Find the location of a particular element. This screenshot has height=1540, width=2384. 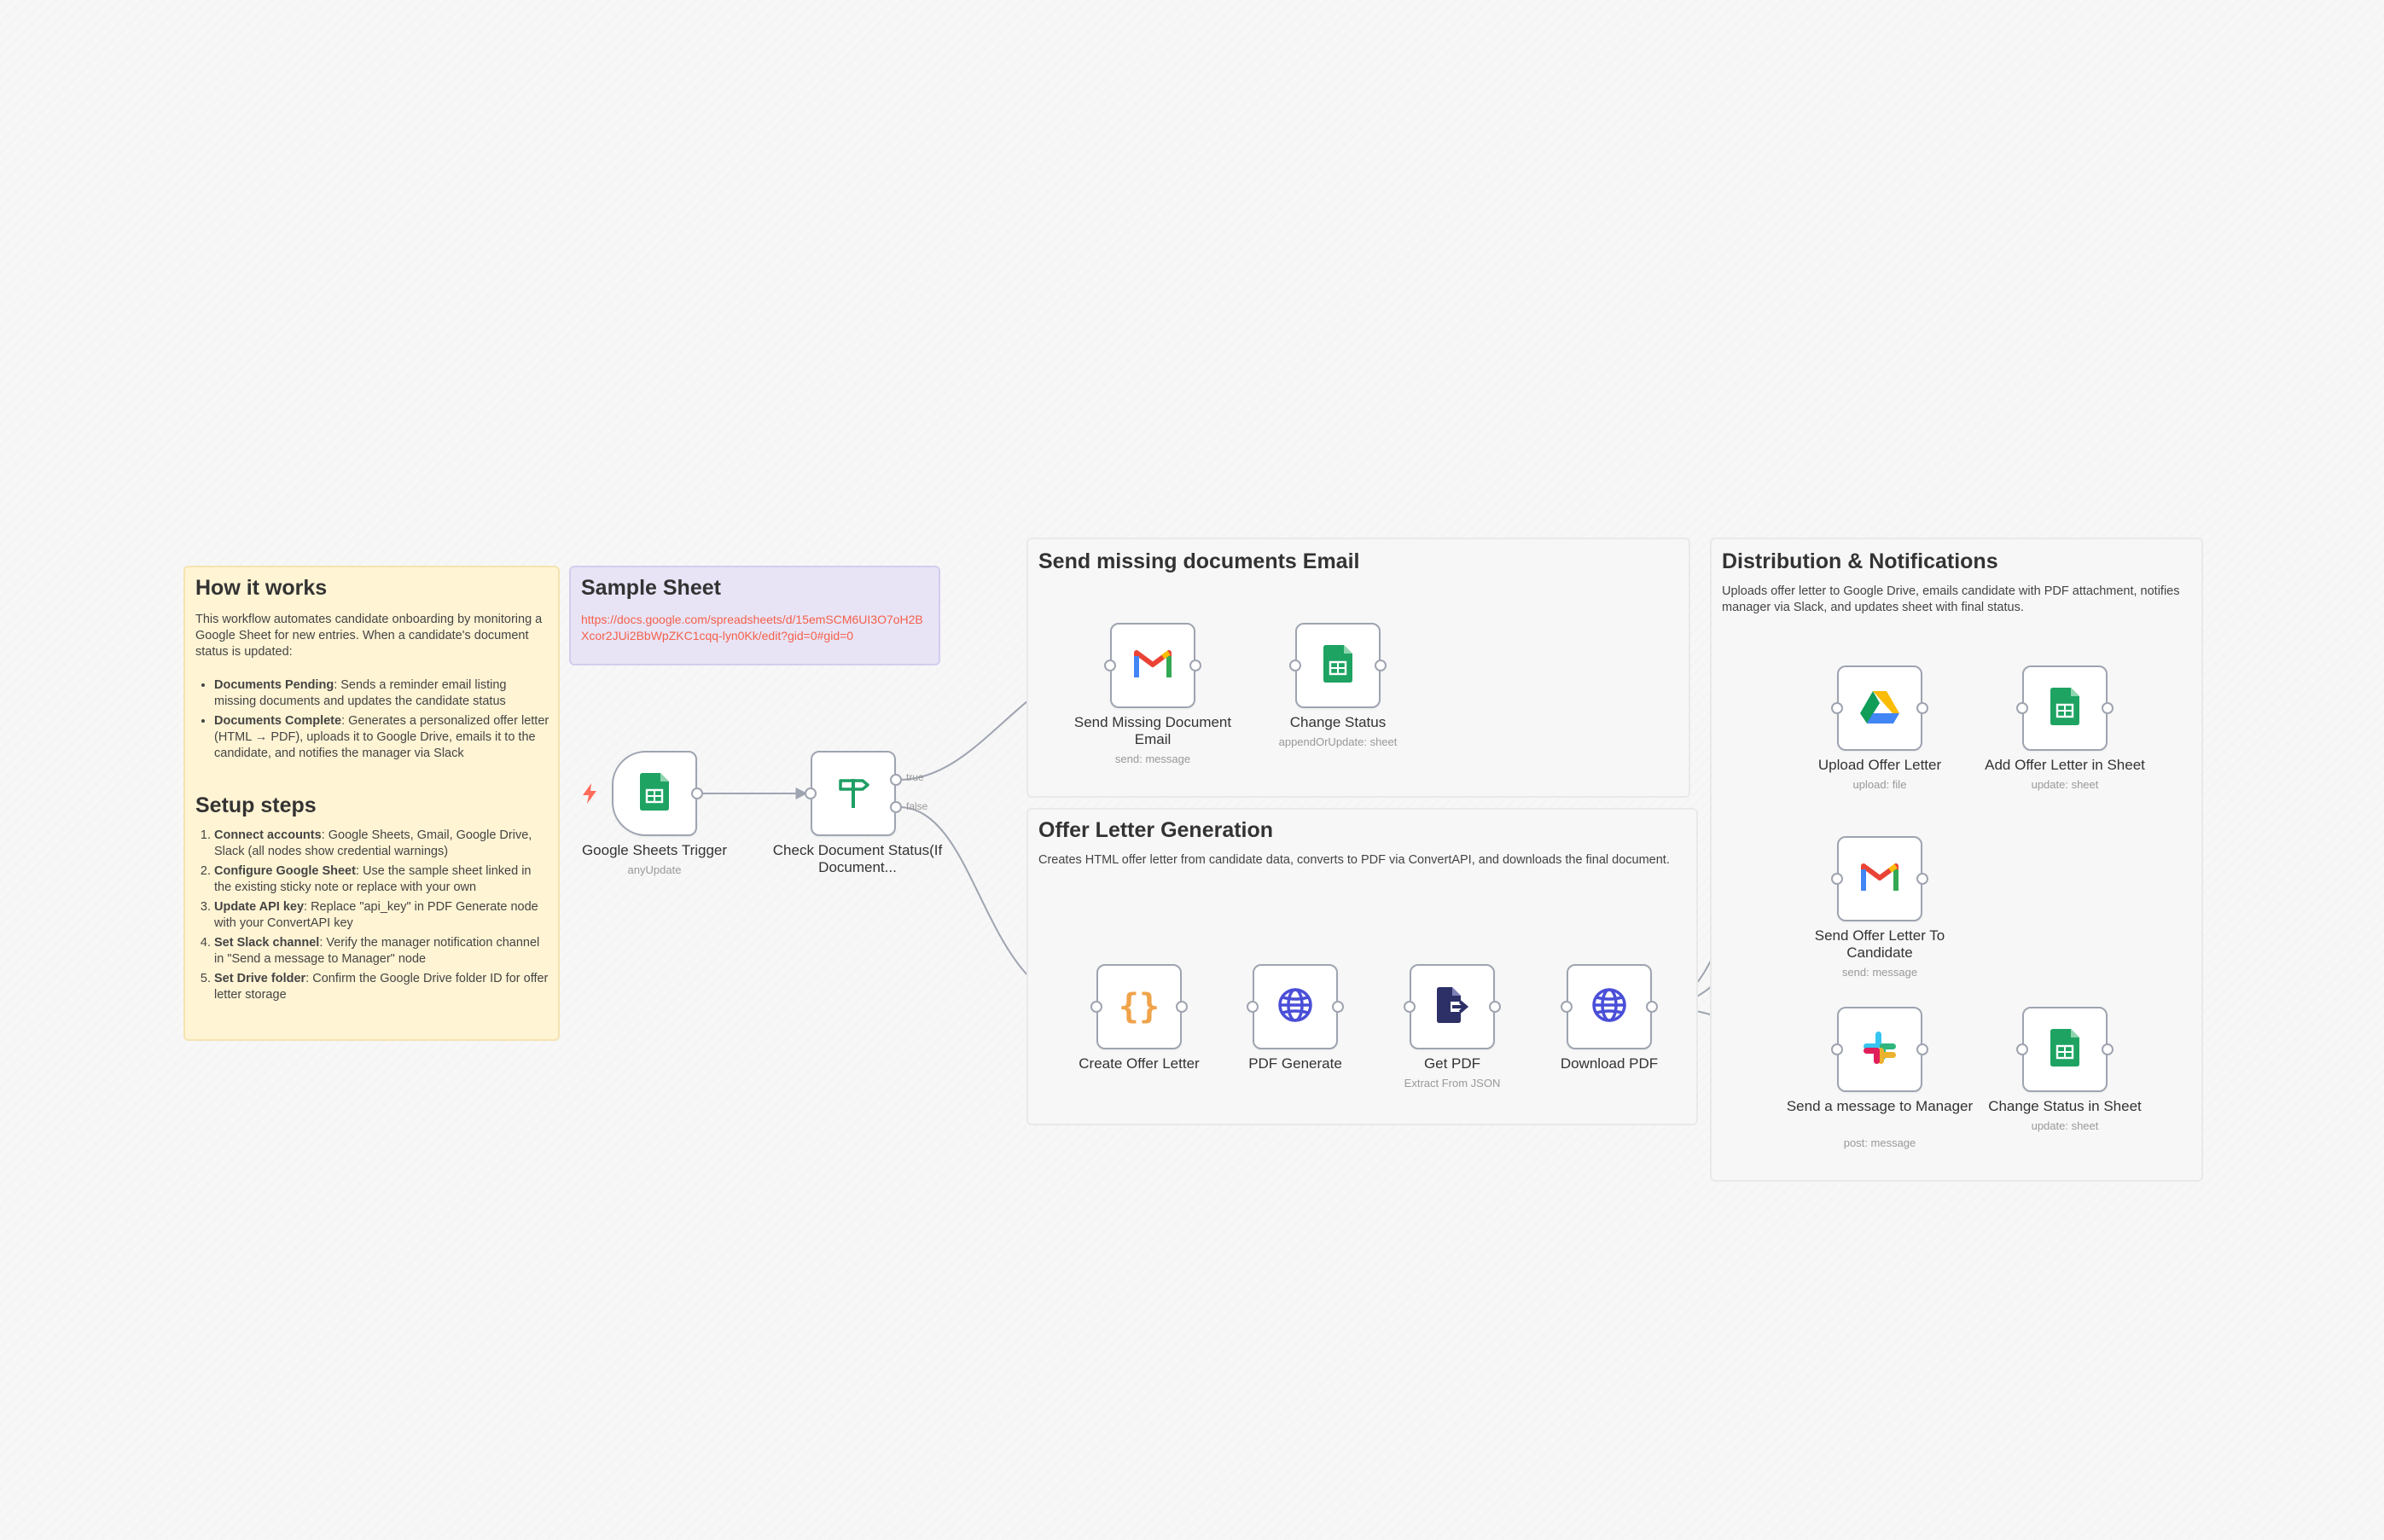

node-label: Google Sheets Trigger is located at coordinates (654, 850).